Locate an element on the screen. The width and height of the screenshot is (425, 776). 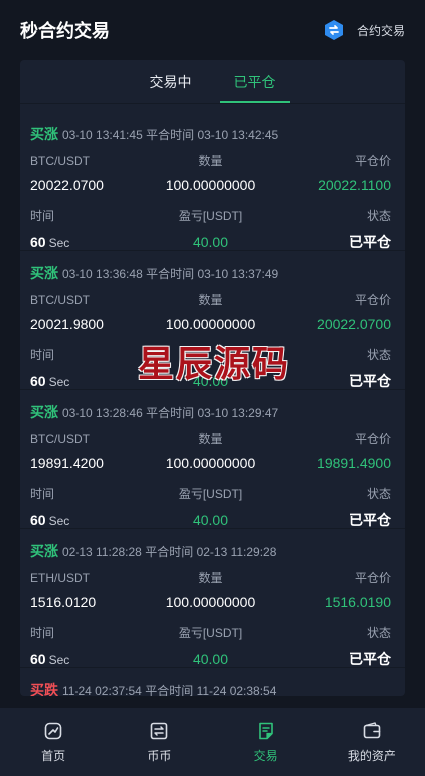
pair-label: ETH/USDT is located at coordinates (60, 577).